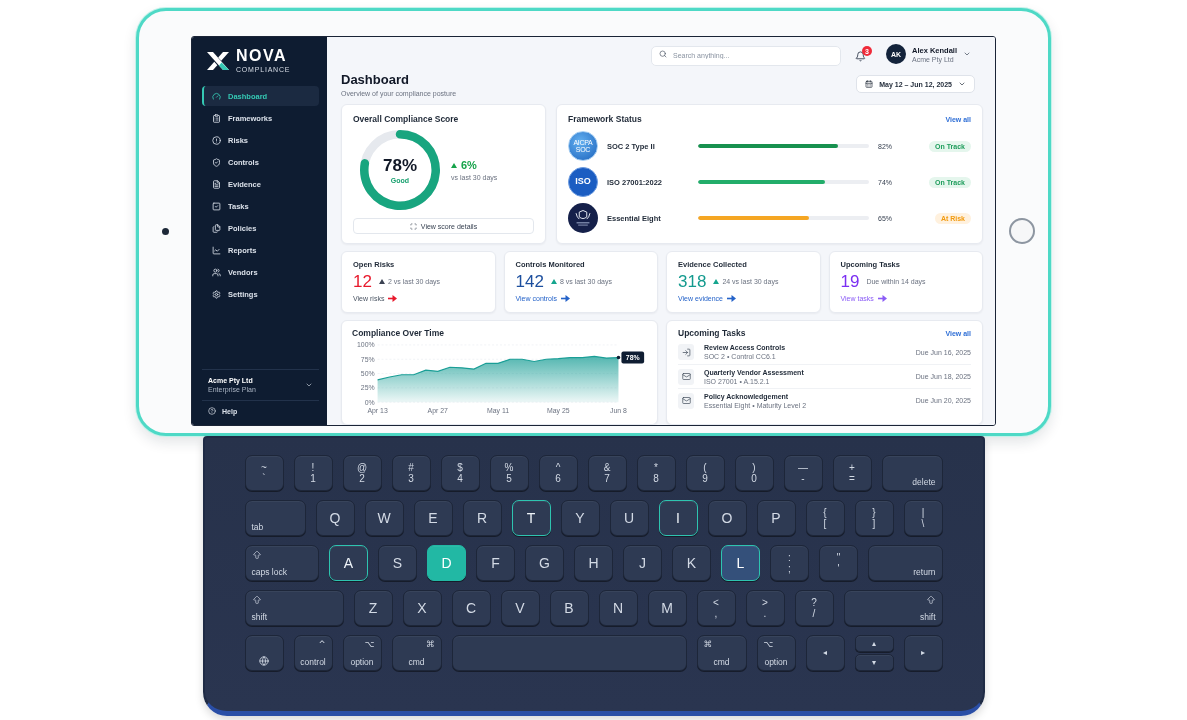 This screenshot has height=720, width=1187. Describe the element at coordinates (433, 518) in the screenshot. I see `keyboard-key: E` at that location.